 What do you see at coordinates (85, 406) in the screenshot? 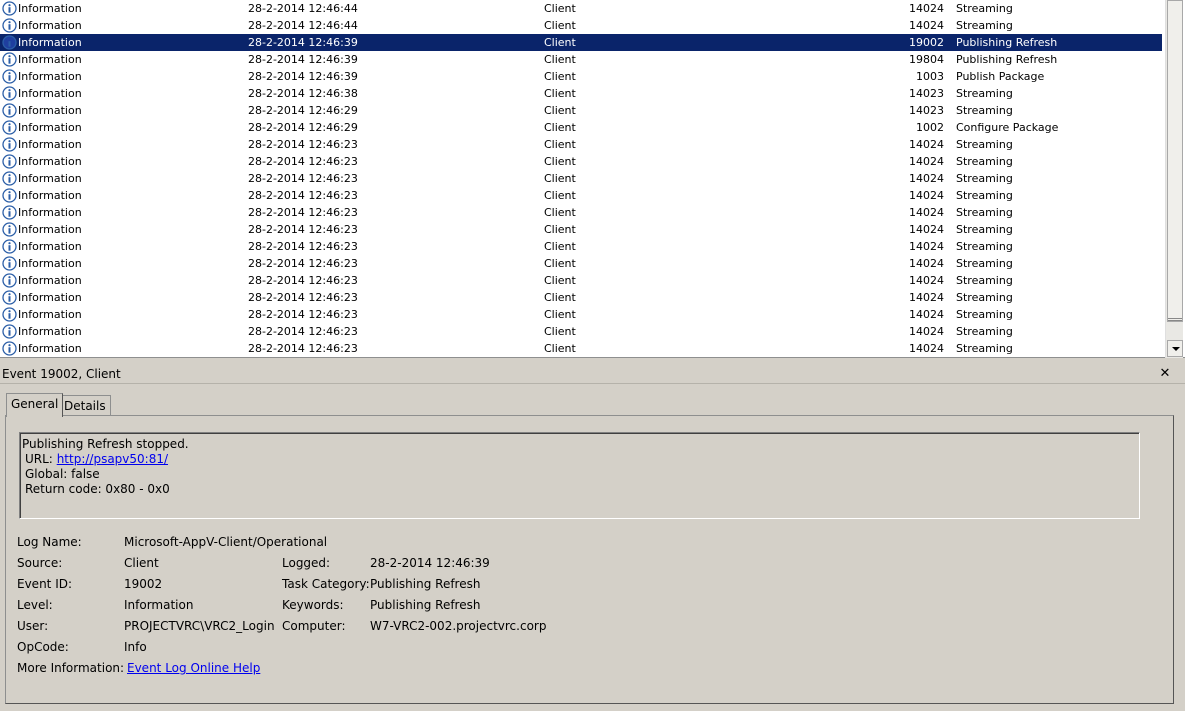
I see `tab-details: Details` at bounding box center [85, 406].